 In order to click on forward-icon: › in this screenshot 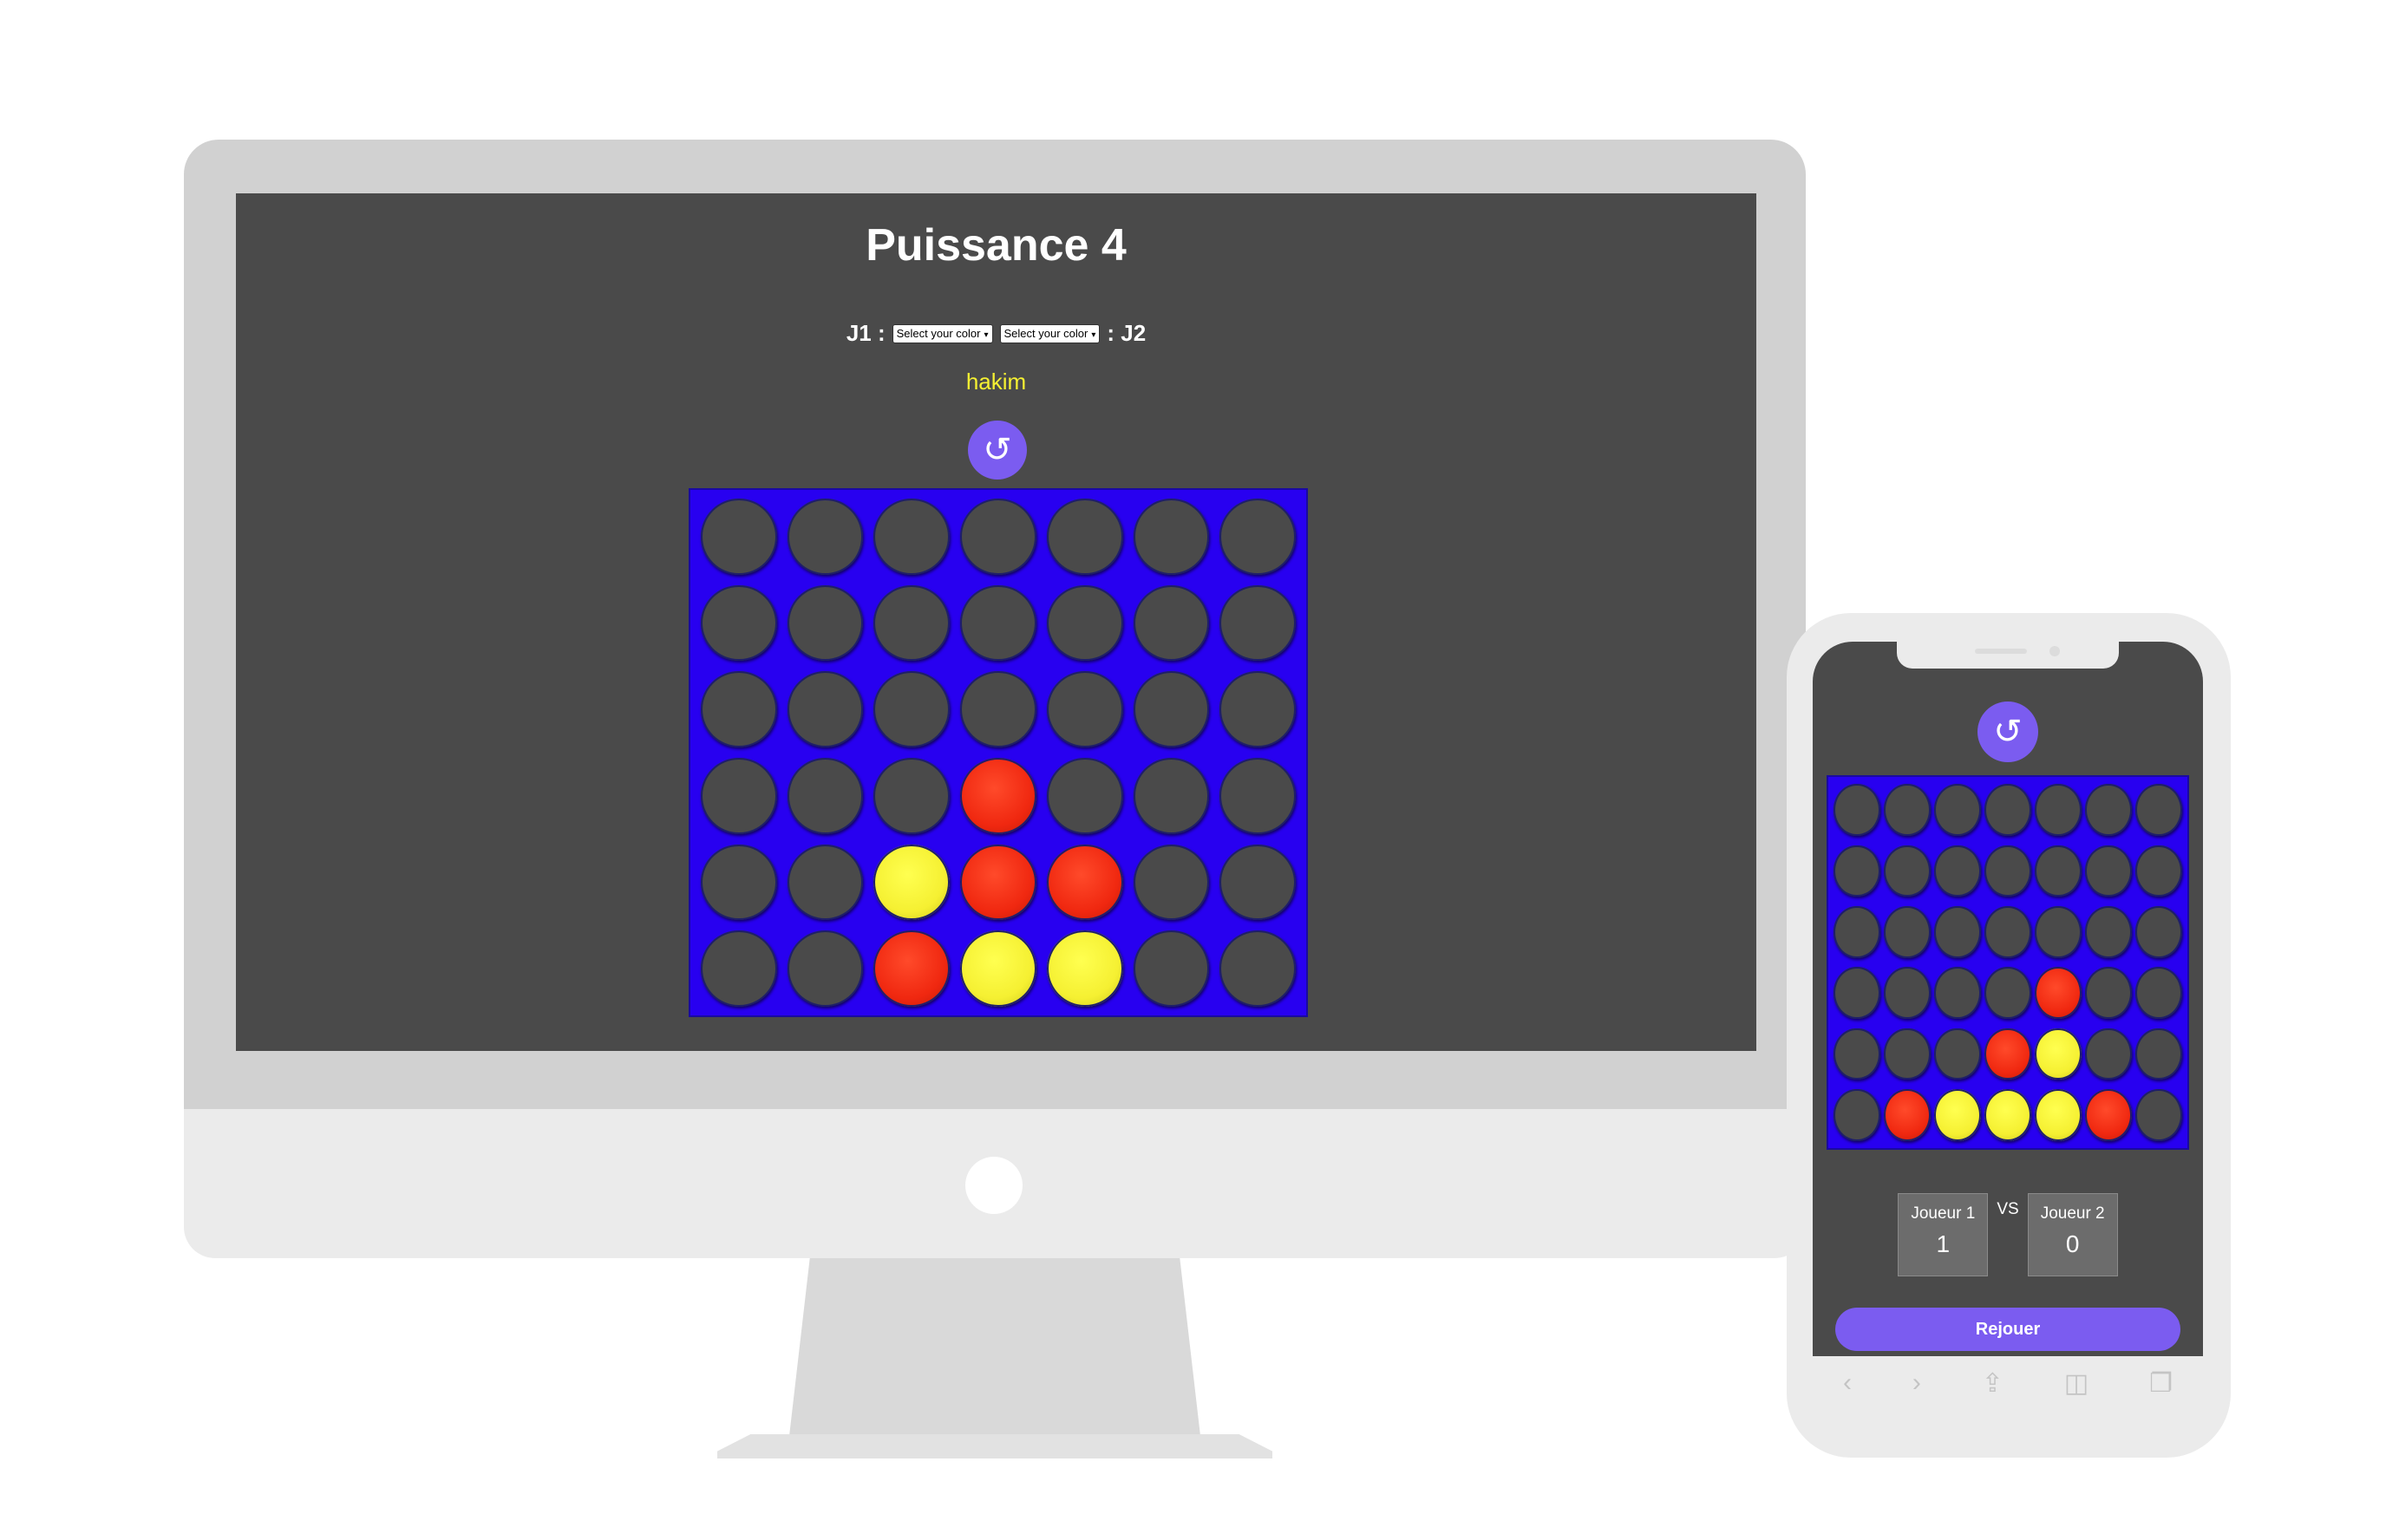, I will do `click(1916, 1383)`.